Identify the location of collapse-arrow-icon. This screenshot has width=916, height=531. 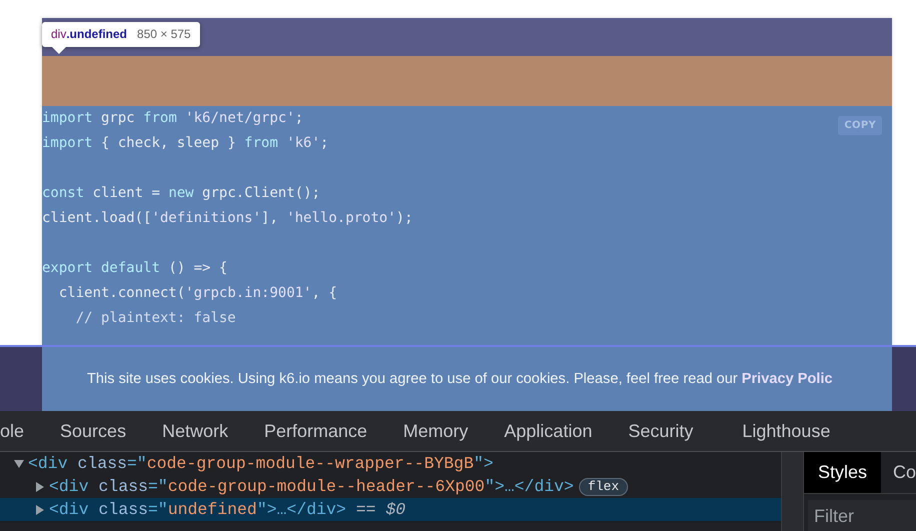
(19, 463).